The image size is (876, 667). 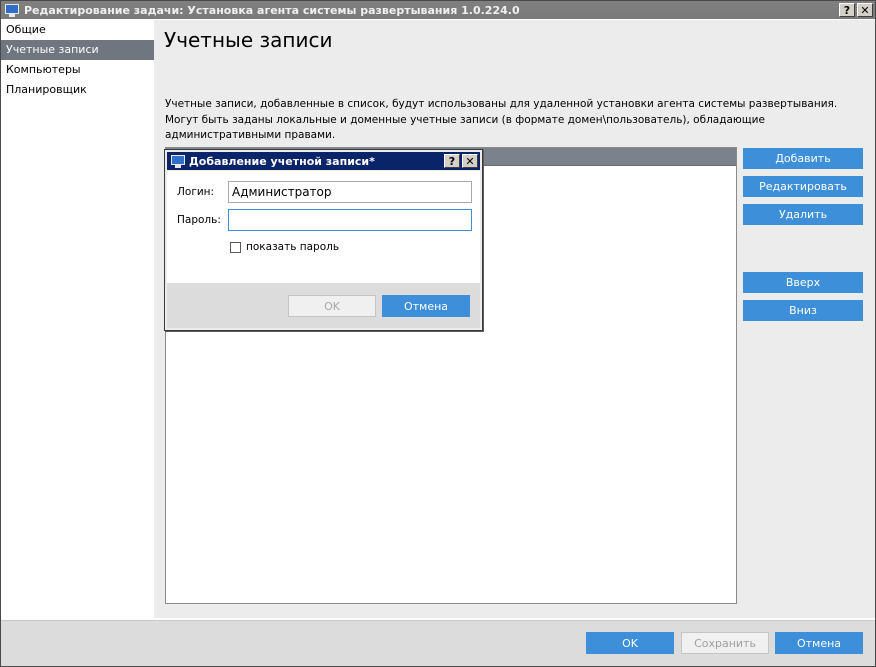 I want to click on password-field, so click(x=350, y=220).